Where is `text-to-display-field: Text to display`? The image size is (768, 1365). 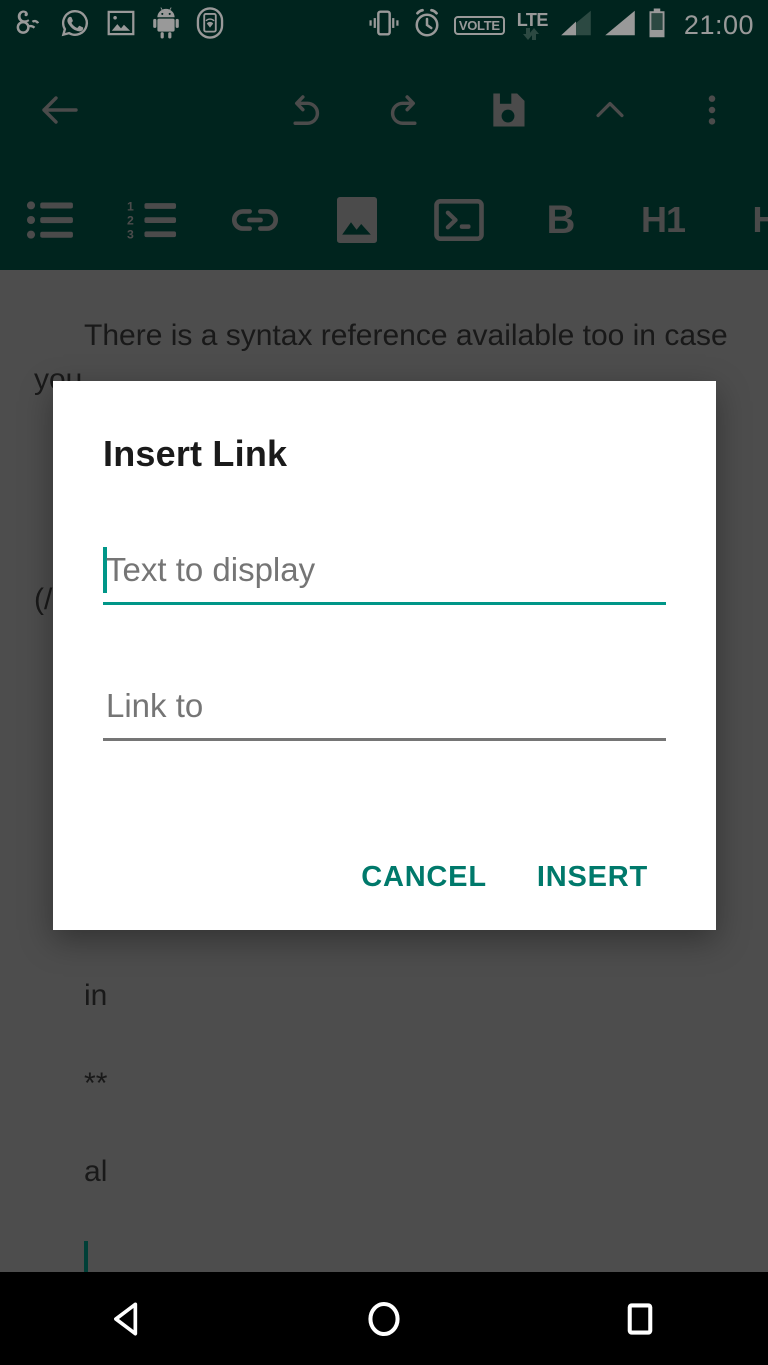 text-to-display-field: Text to display is located at coordinates (384, 574).